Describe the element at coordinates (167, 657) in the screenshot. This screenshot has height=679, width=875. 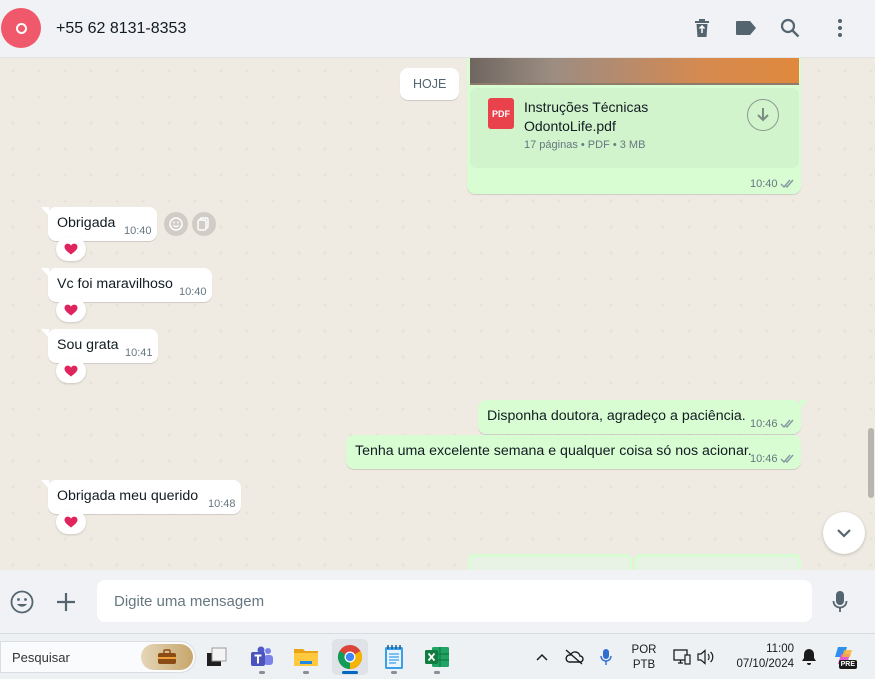
I see `briefcase-icon` at that location.